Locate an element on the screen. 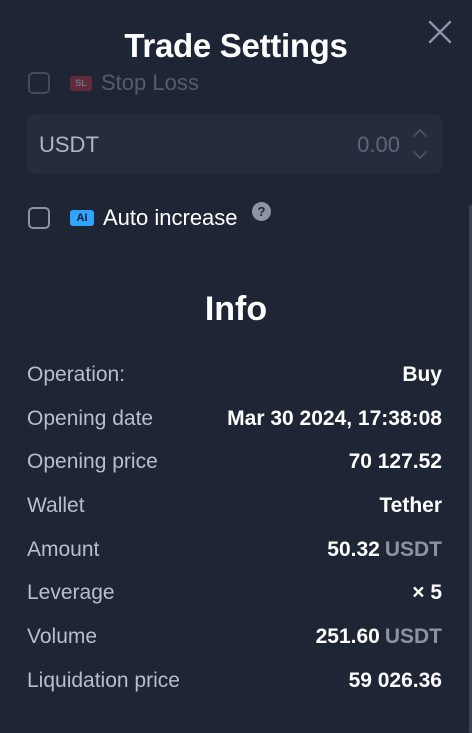 This screenshot has width=472, height=733. auto-increase-label: Auto increase is located at coordinates (170, 217).